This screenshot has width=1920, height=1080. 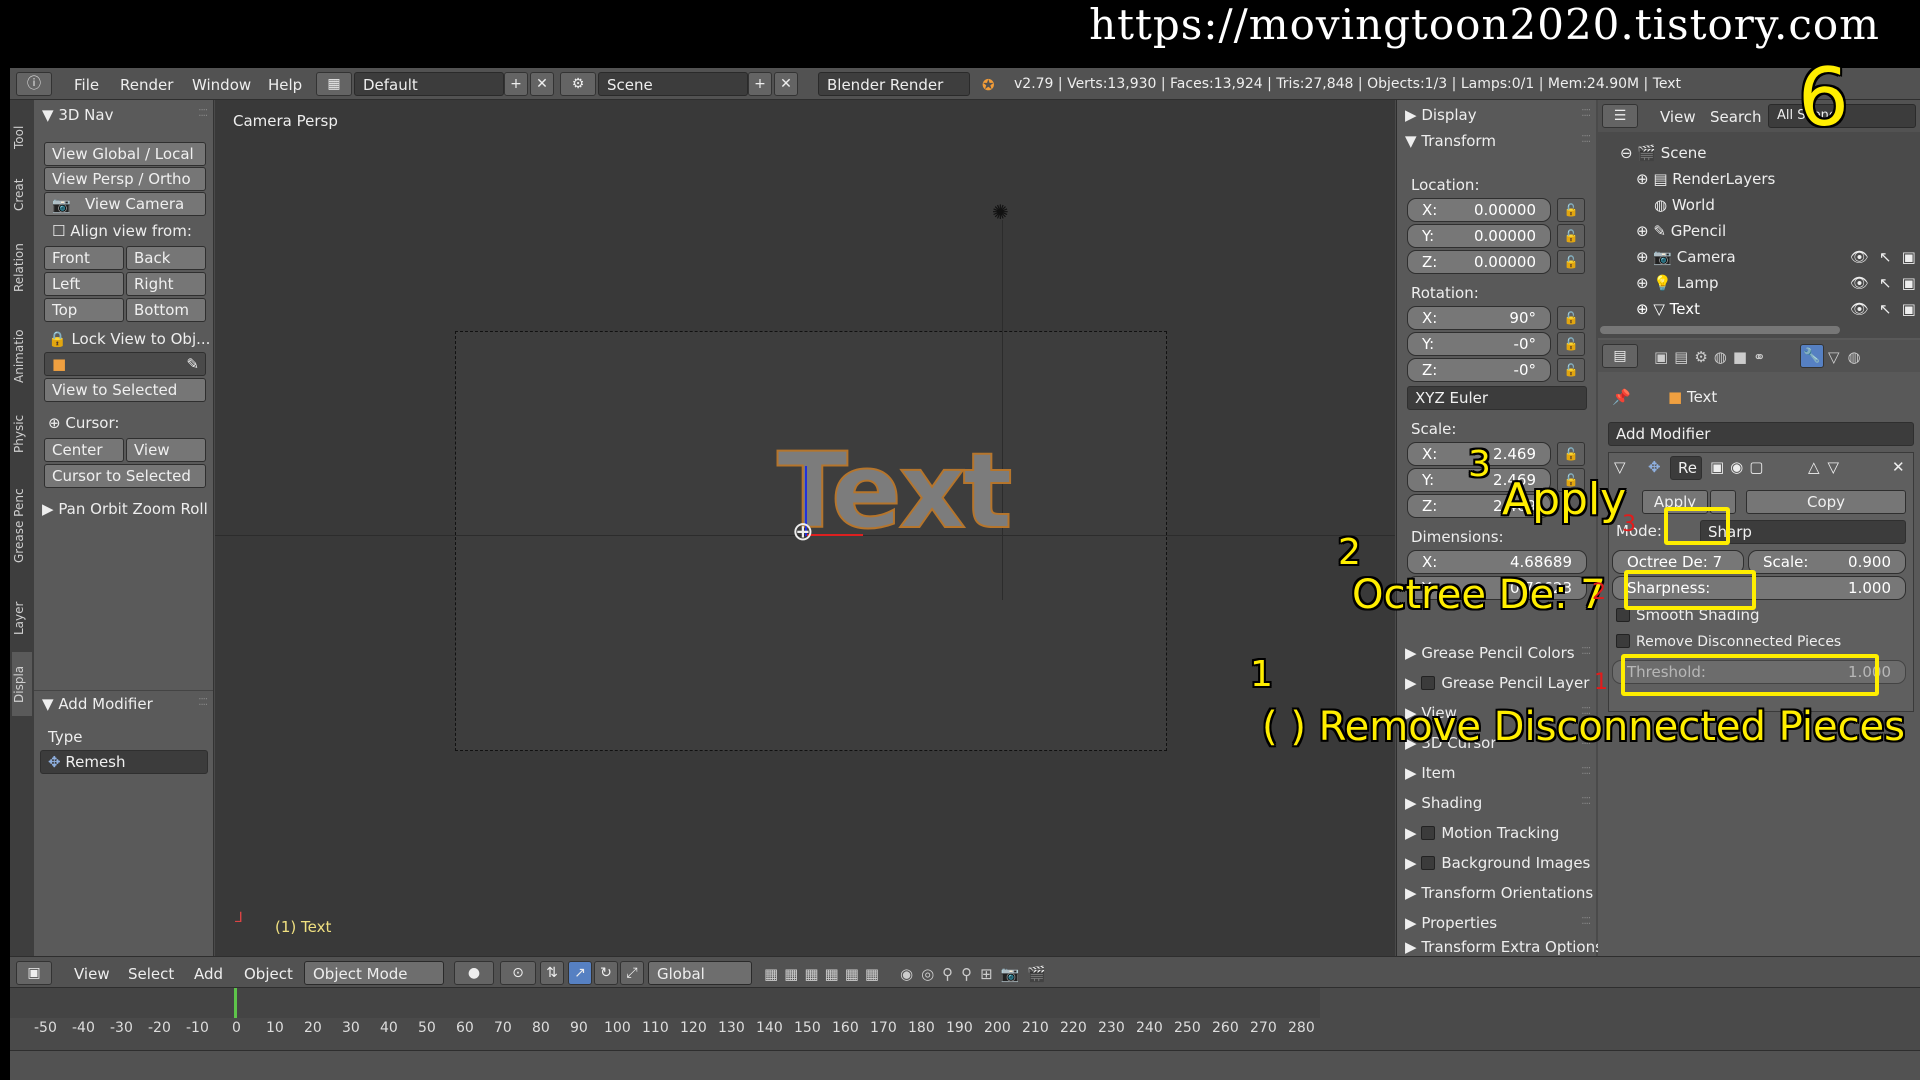 What do you see at coordinates (1571, 344) in the screenshot?
I see `lock-rot-y-icon: 🔓` at bounding box center [1571, 344].